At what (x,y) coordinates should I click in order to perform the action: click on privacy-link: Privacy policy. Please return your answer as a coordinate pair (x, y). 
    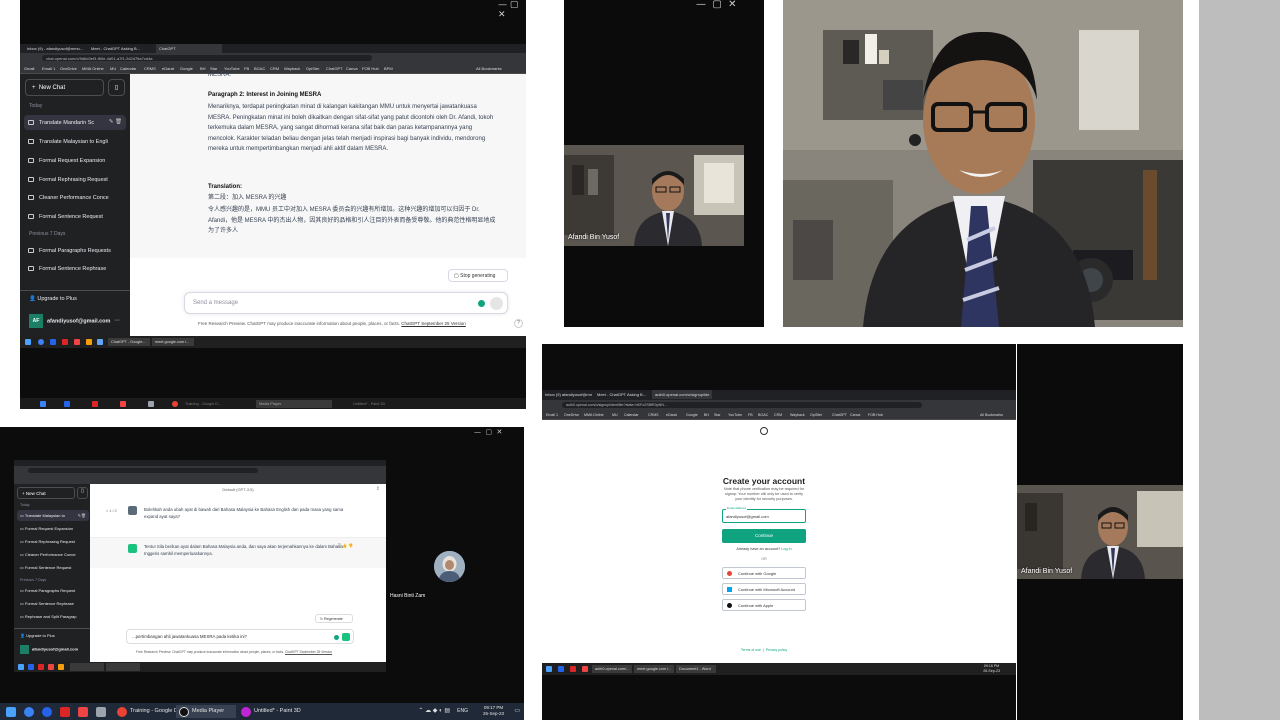
    Looking at the image, I should click on (776, 650).